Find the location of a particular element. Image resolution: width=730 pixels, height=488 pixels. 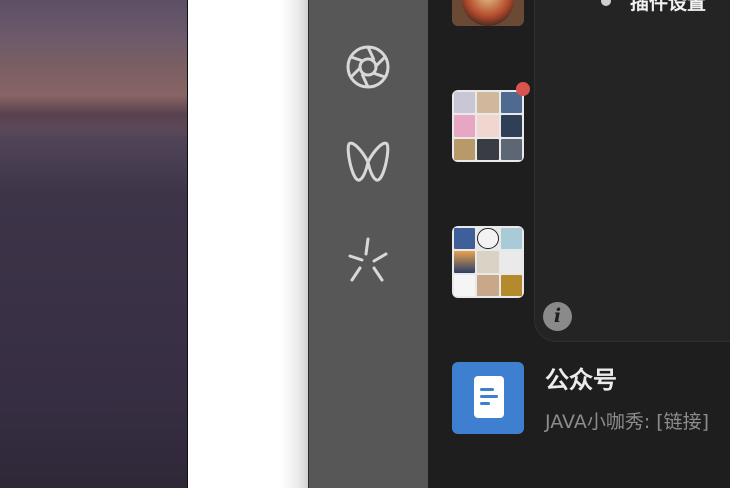

panel-top-text: 插件设置 is located at coordinates (668, 7).